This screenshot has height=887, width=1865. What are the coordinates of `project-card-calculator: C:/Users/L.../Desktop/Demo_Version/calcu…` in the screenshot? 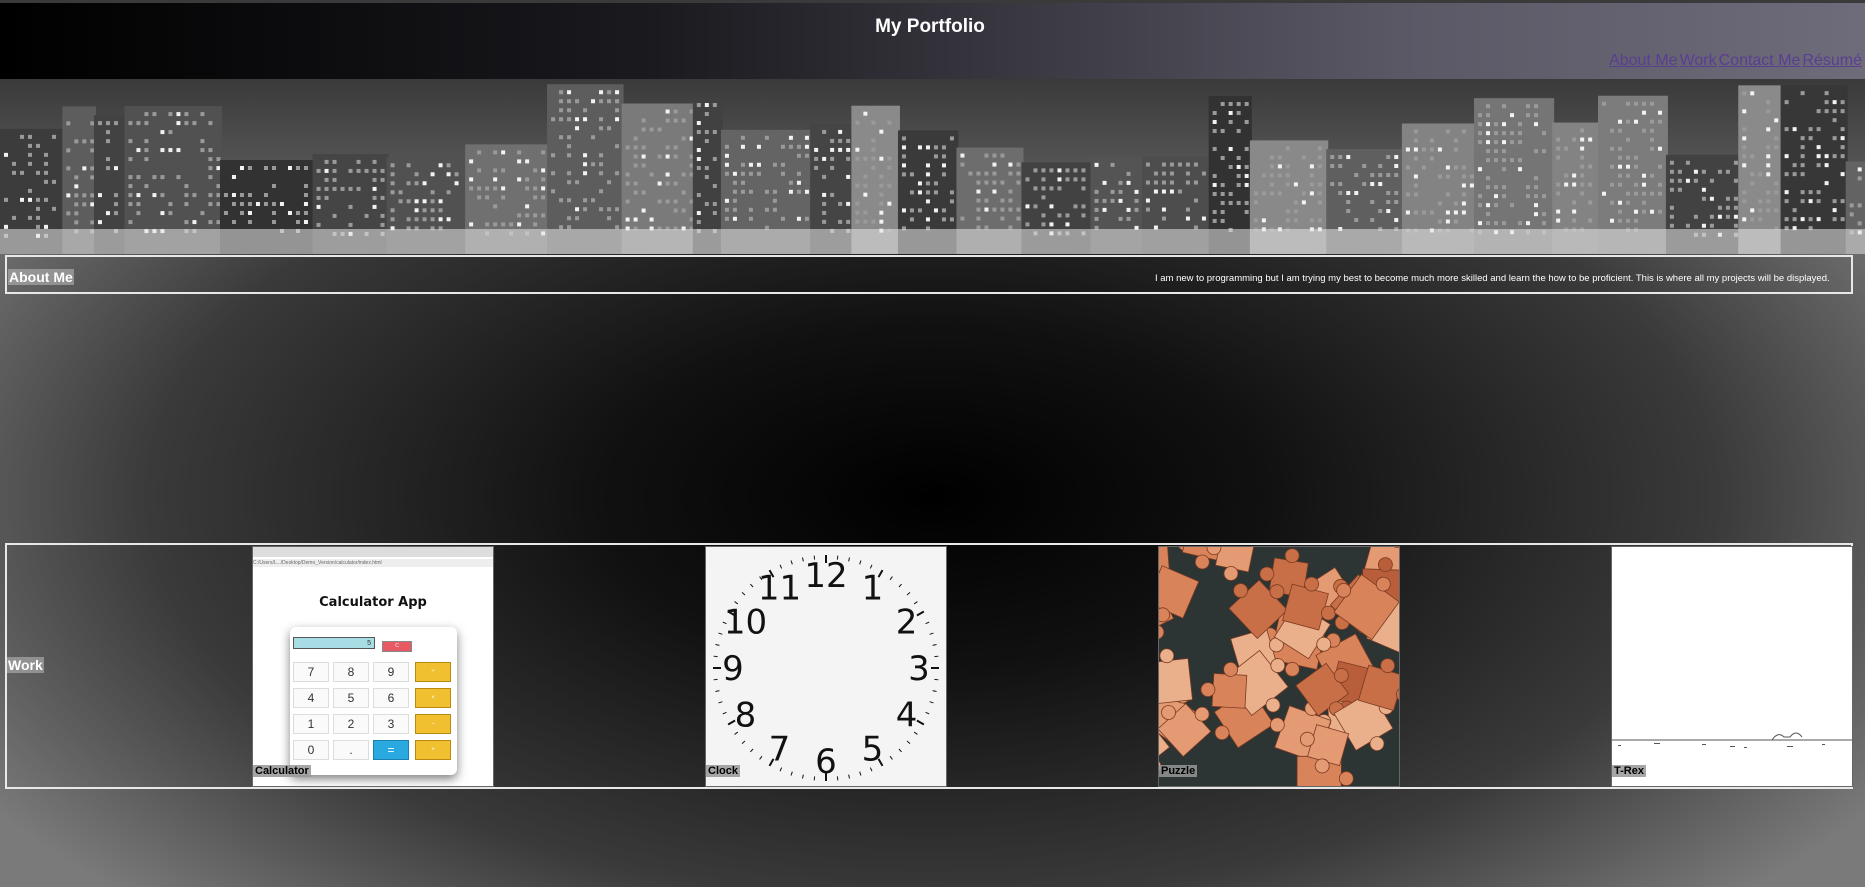 It's located at (373, 666).